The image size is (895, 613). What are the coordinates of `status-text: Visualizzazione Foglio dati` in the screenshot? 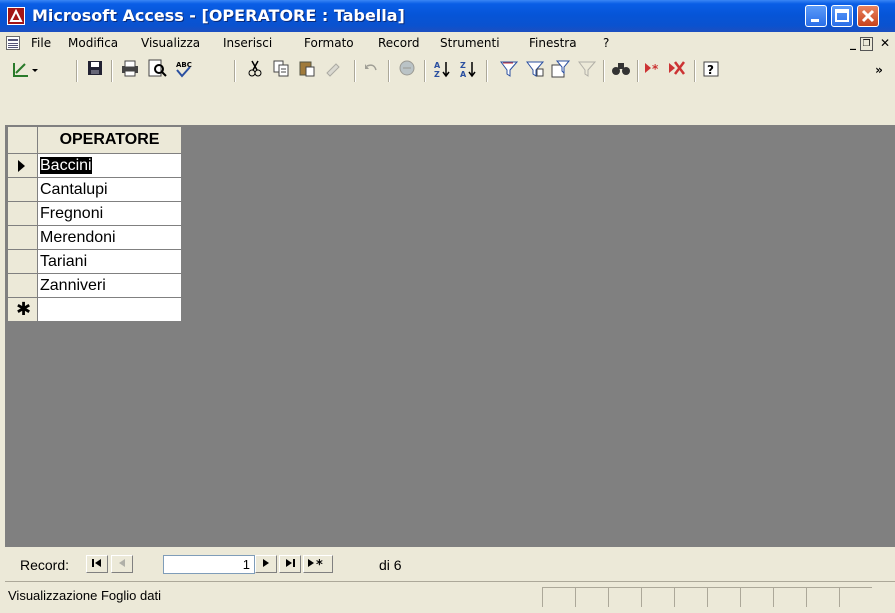 It's located at (84, 595).